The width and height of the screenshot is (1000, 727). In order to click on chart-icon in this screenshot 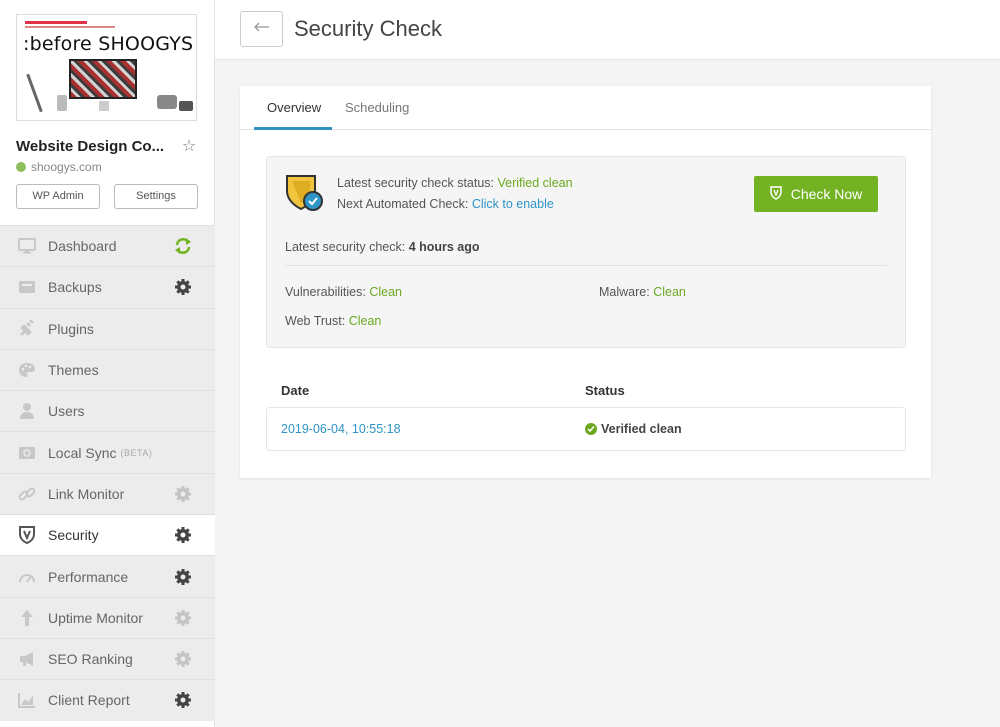, I will do `click(27, 700)`.